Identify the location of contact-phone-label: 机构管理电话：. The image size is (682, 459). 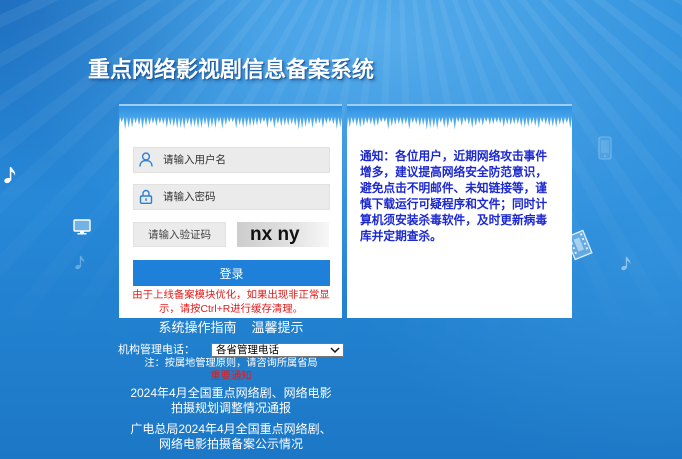
(156, 350).